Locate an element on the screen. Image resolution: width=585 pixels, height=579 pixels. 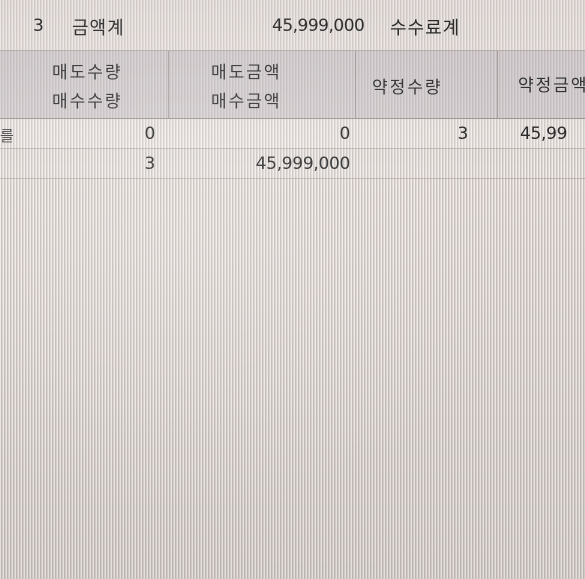
summary-bar: 3 금액계 45,999,000 수수료계 is located at coordinates (292, 25).